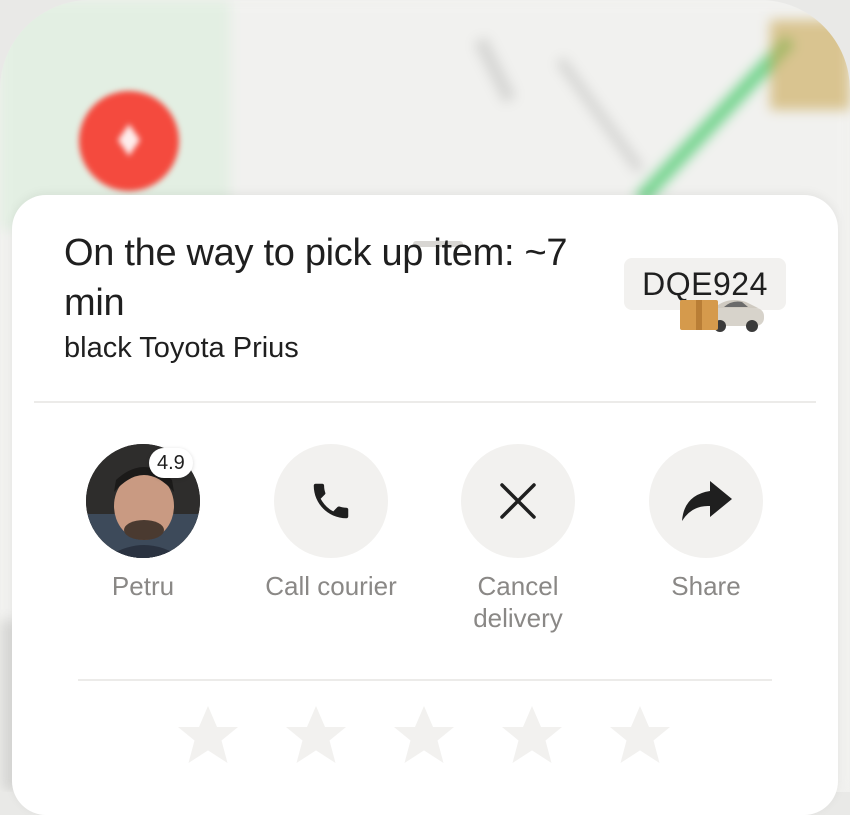  I want to click on phone-icon, so click(331, 501).